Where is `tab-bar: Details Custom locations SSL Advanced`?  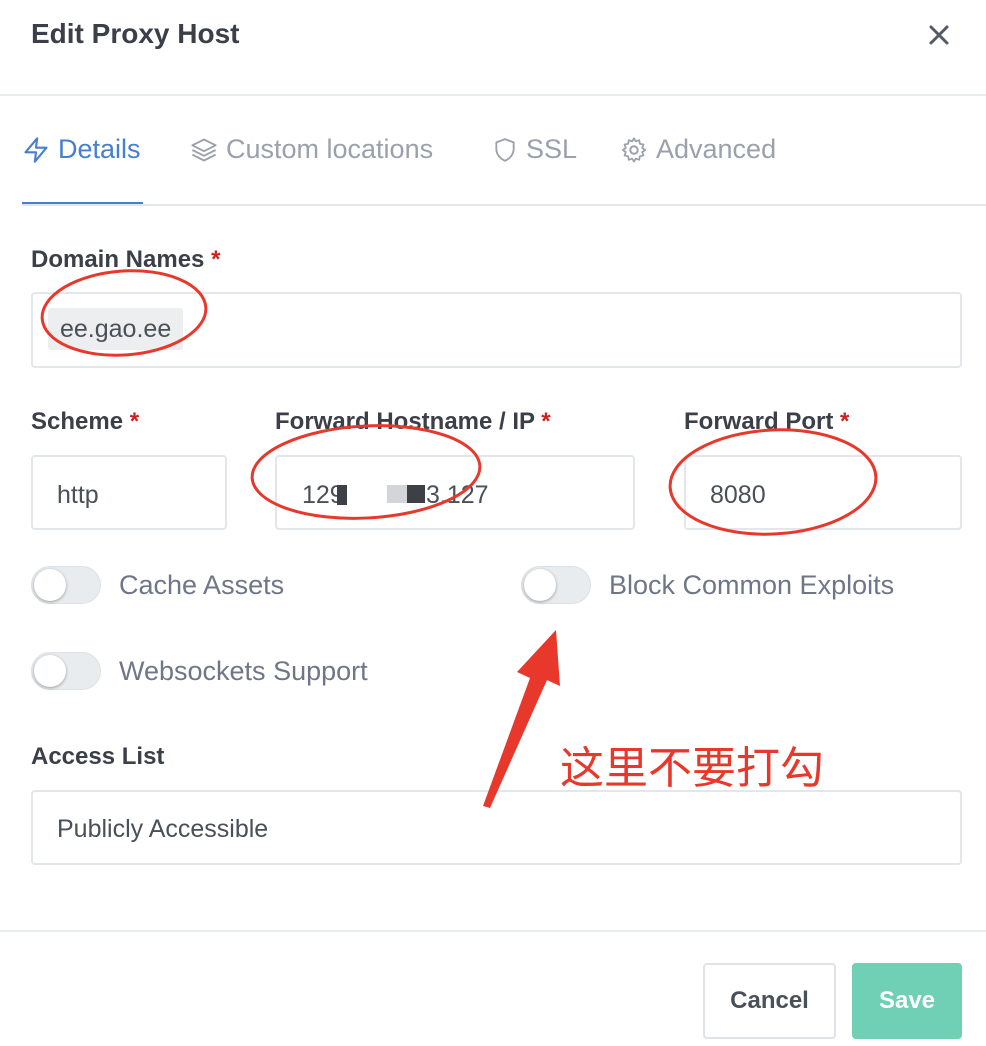 tab-bar: Details Custom locations SSL Advanced is located at coordinates (504, 150).